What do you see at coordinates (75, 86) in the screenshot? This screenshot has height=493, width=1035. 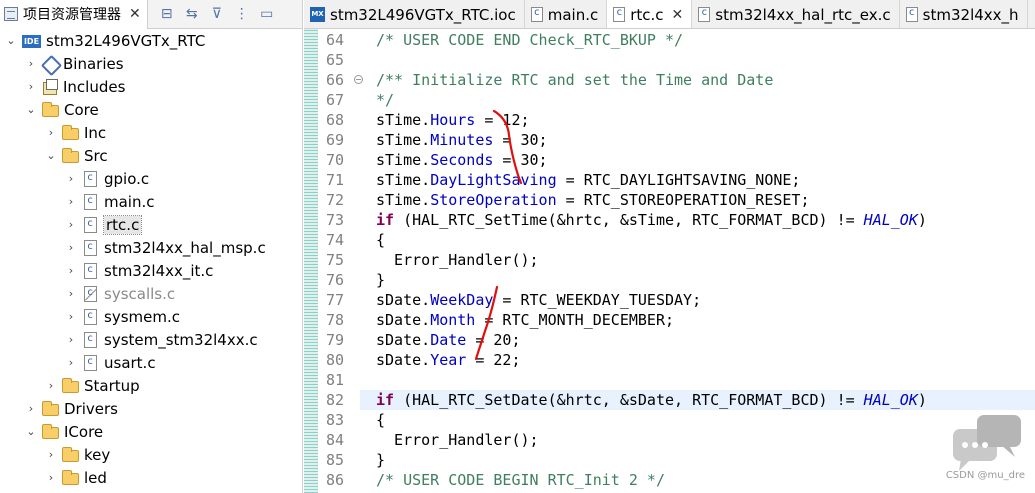 I see `tree-item: › Includes` at bounding box center [75, 86].